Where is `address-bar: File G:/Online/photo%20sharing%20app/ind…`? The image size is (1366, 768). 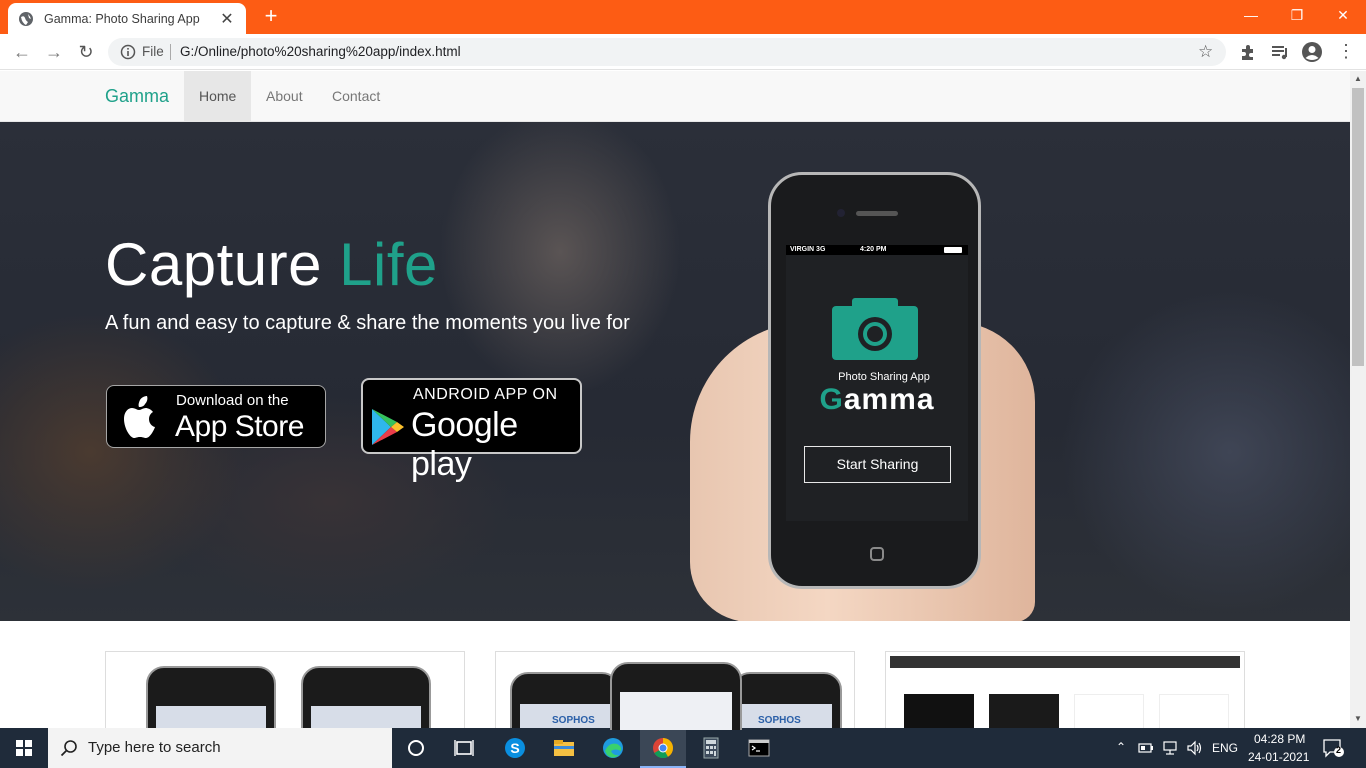 address-bar: File G:/Online/photo%20sharing%20app/ind… is located at coordinates (667, 52).